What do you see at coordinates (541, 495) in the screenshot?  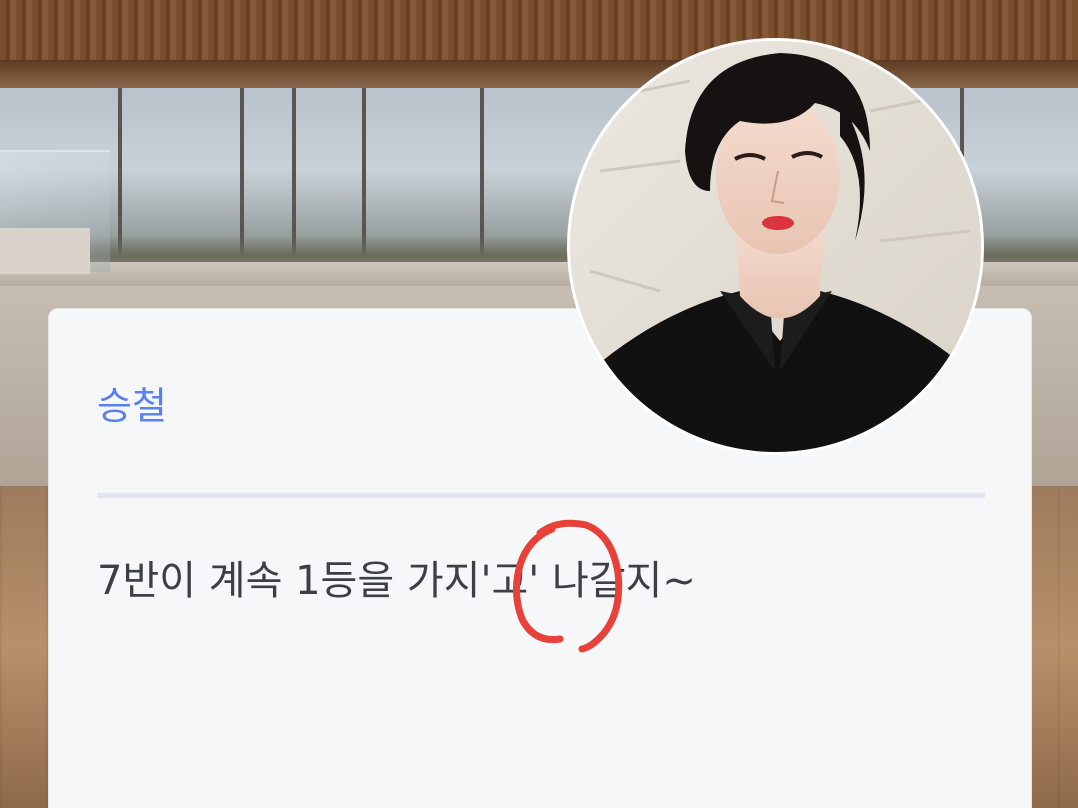 I see `card-divider` at bounding box center [541, 495].